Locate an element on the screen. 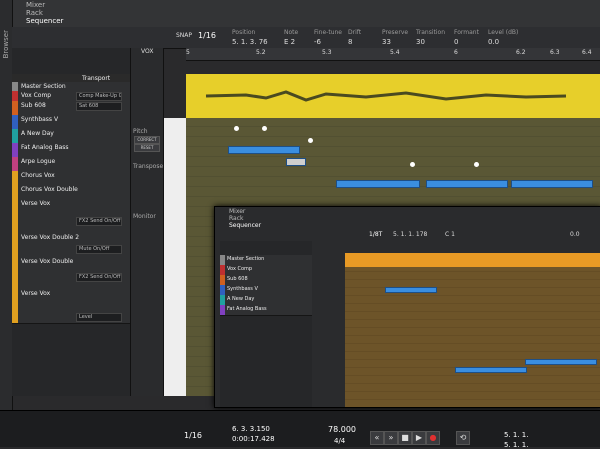 The image size is (600, 449). transpose-label: Transpose is located at coordinates (148, 166).